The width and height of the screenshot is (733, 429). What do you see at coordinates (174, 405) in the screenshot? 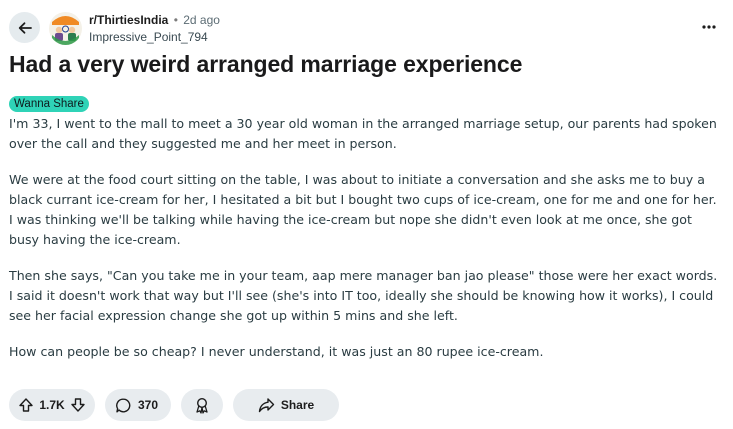
I see `post-actions: 1.7K 370 Share` at bounding box center [174, 405].